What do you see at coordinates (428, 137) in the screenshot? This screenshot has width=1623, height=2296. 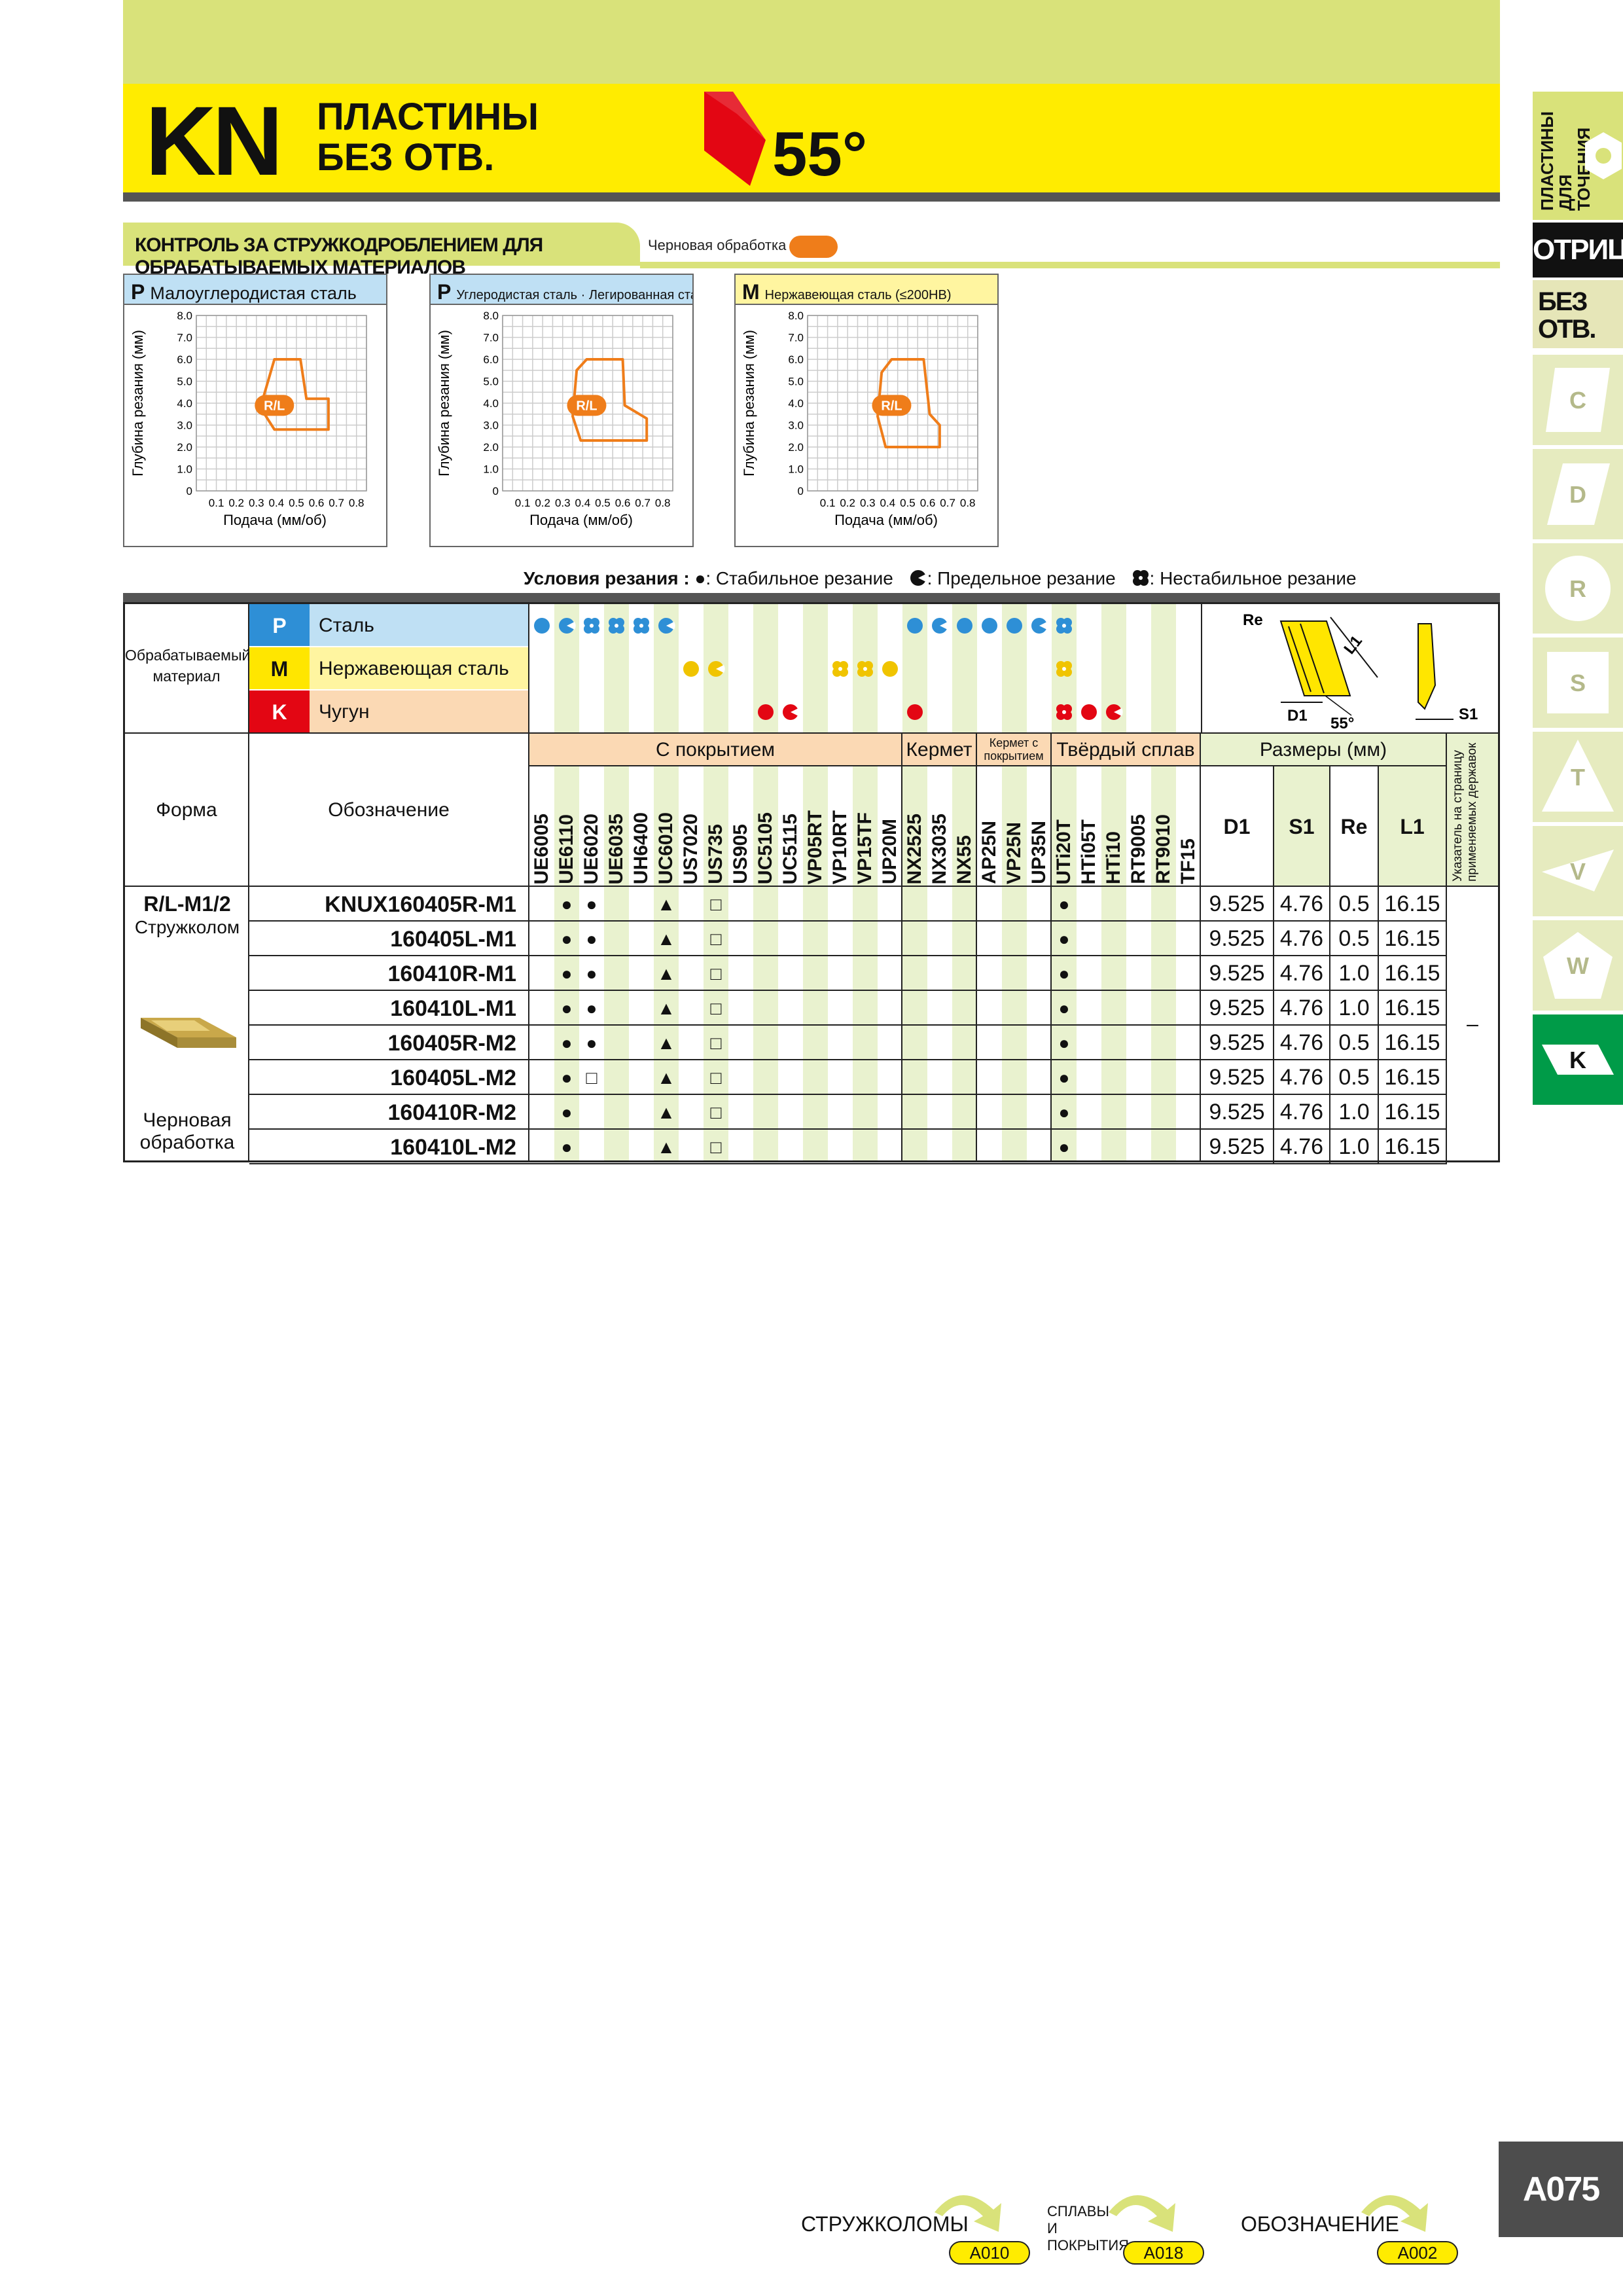 I see `page-title: ПЛАСТИНЫ БЕЗ ОТВ.` at bounding box center [428, 137].